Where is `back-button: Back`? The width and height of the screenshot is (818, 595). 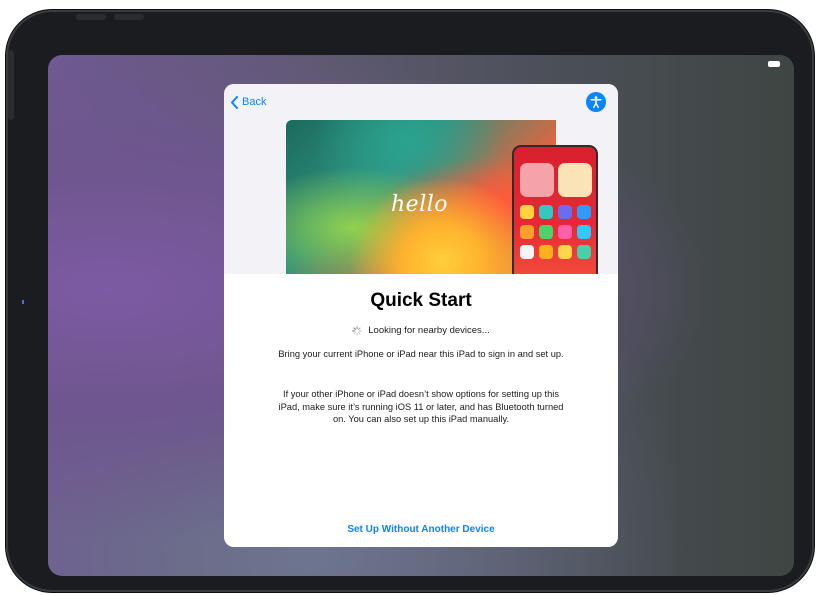
back-button: Back is located at coordinates (248, 102).